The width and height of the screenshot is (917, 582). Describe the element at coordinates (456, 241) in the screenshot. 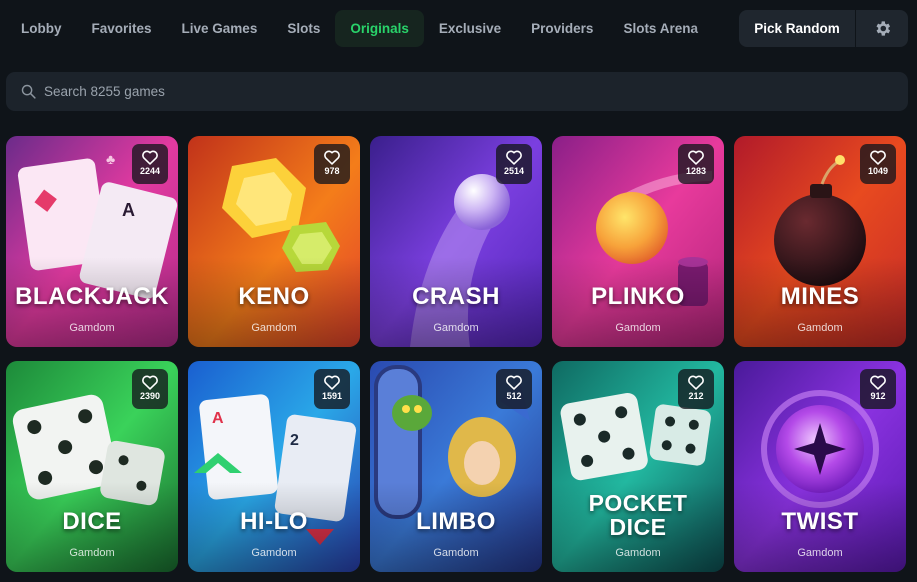

I see `game-card-crash: 2514 CRASH Gamdom` at that location.